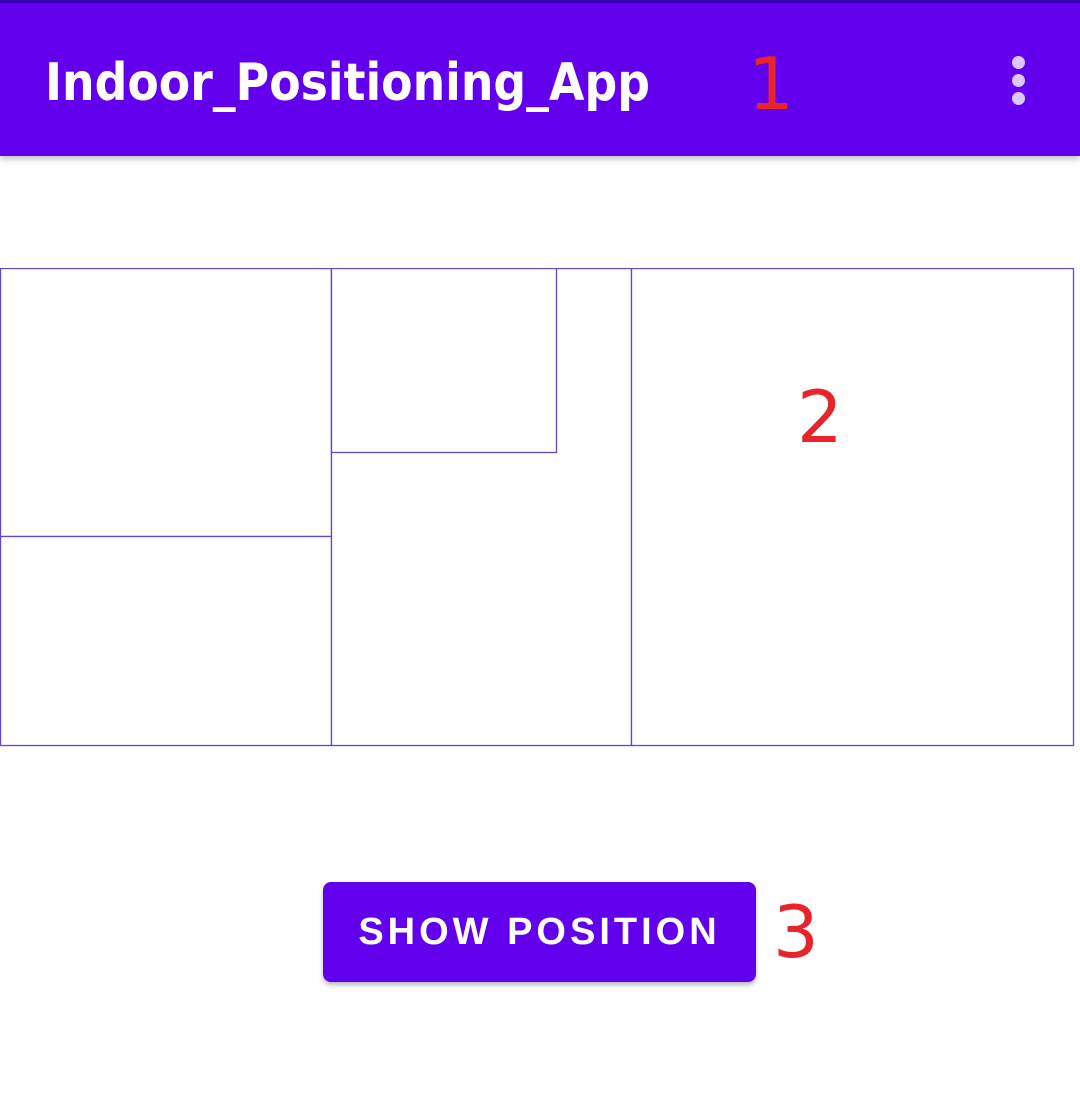  I want to click on app-title: Indoor_Positioning_App, so click(347, 83).